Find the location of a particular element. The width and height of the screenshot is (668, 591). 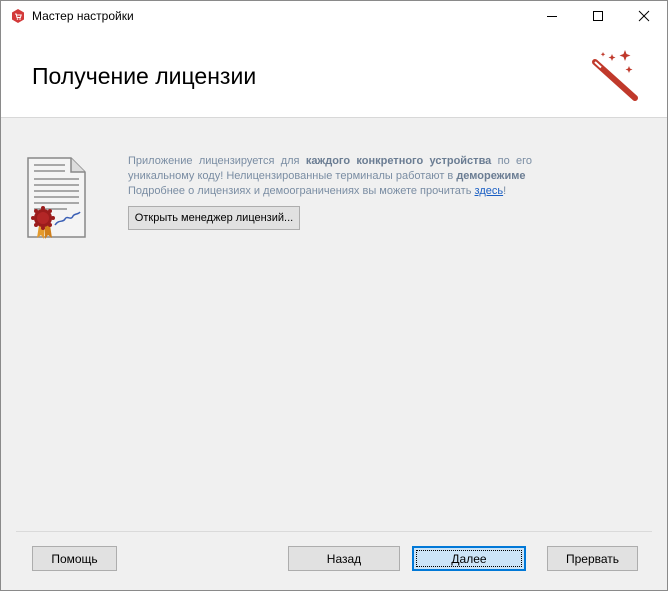

title-bar: Мастер настройки is located at coordinates (334, 16).